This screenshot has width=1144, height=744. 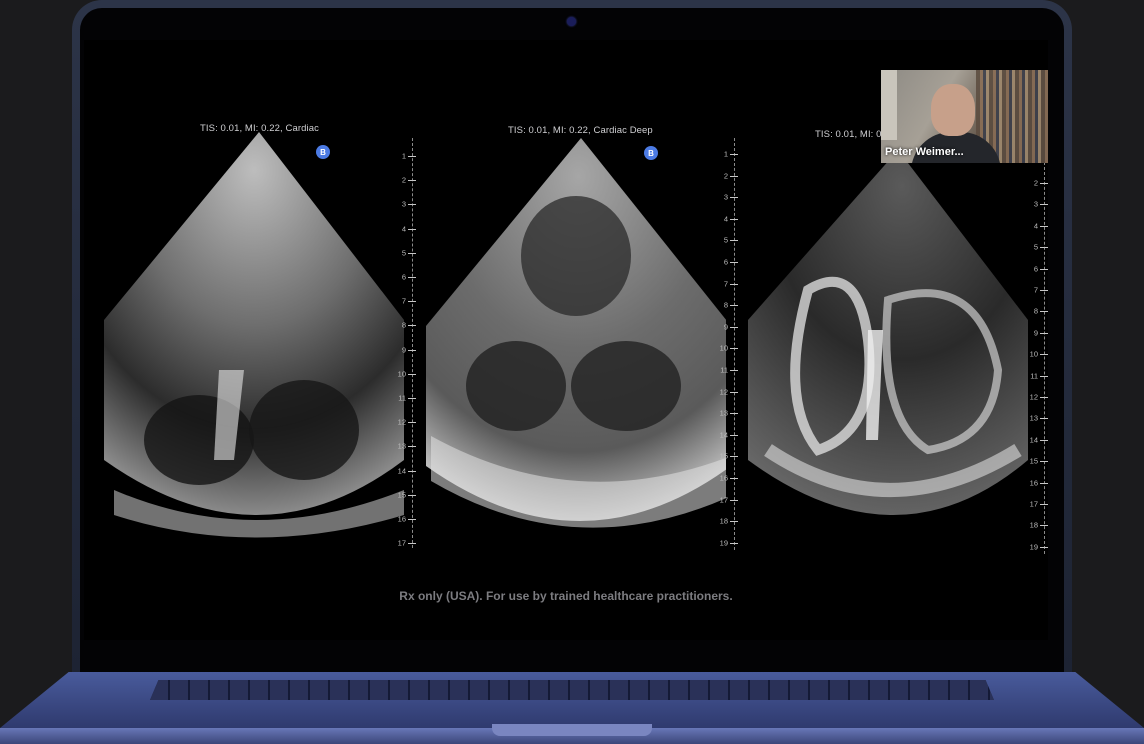 What do you see at coordinates (580, 130) in the screenshot?
I see `panel-2-label: TIS: 0.01, MI: 0.22, Cardiac Deep` at bounding box center [580, 130].